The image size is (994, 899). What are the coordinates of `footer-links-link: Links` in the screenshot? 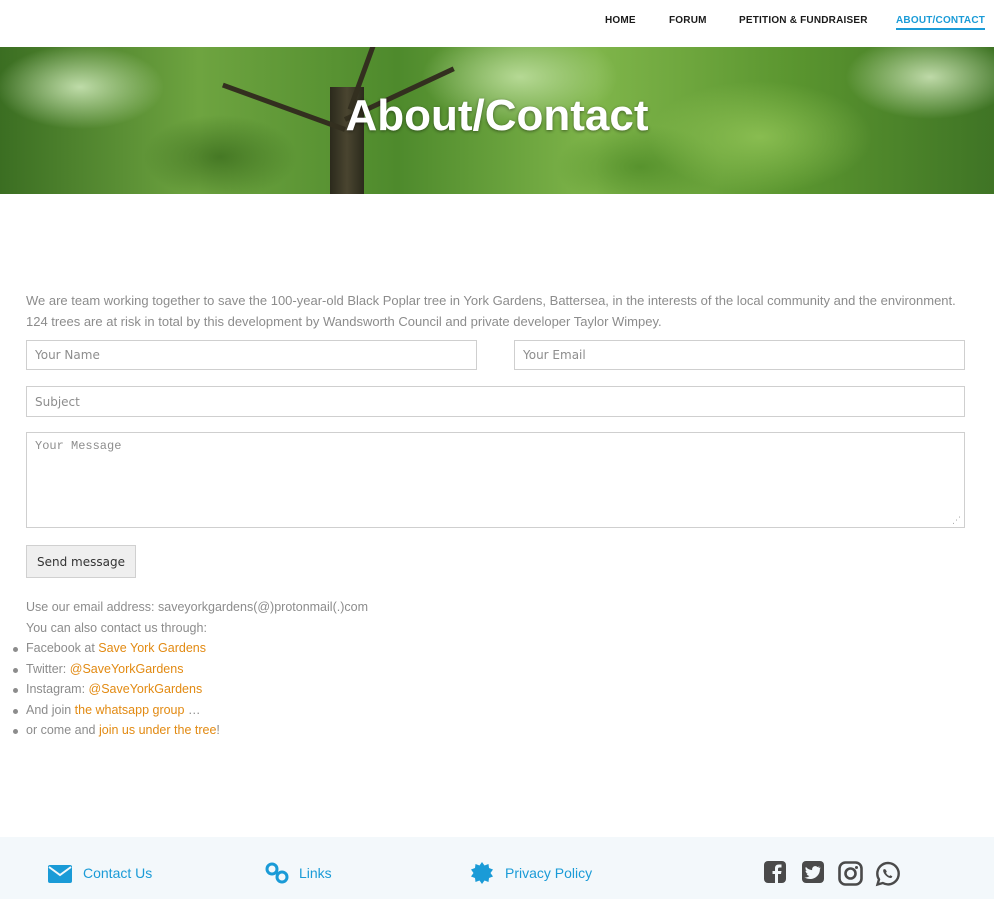 It's located at (315, 873).